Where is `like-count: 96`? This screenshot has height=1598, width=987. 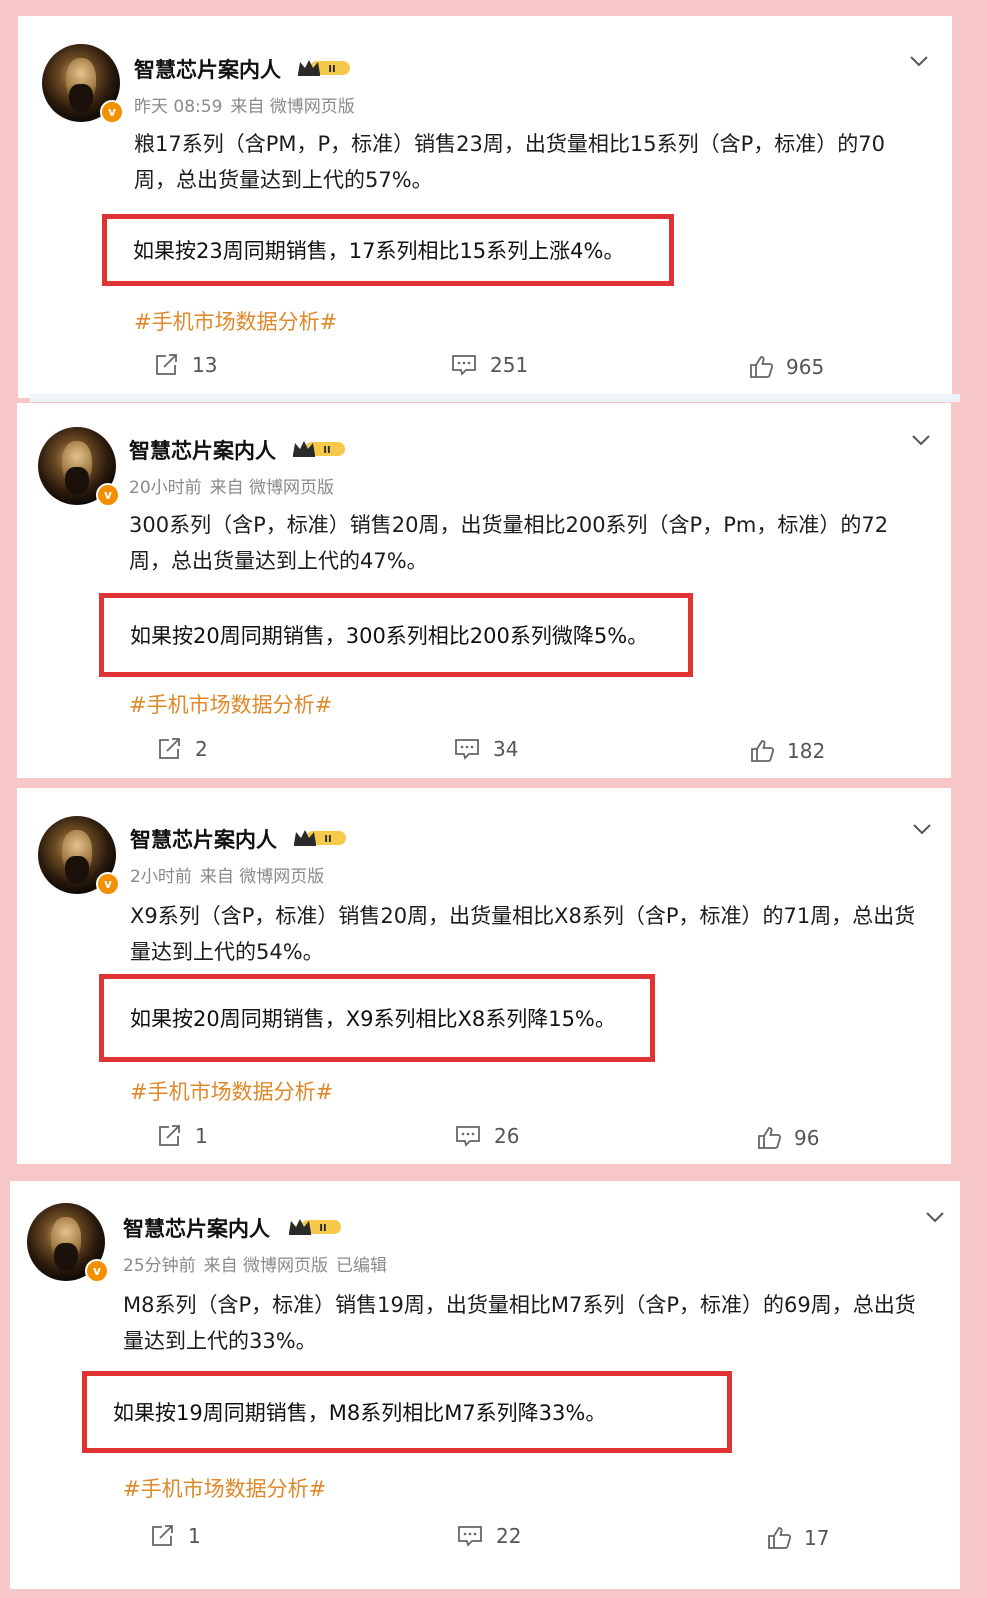
like-count: 96 is located at coordinates (807, 1138).